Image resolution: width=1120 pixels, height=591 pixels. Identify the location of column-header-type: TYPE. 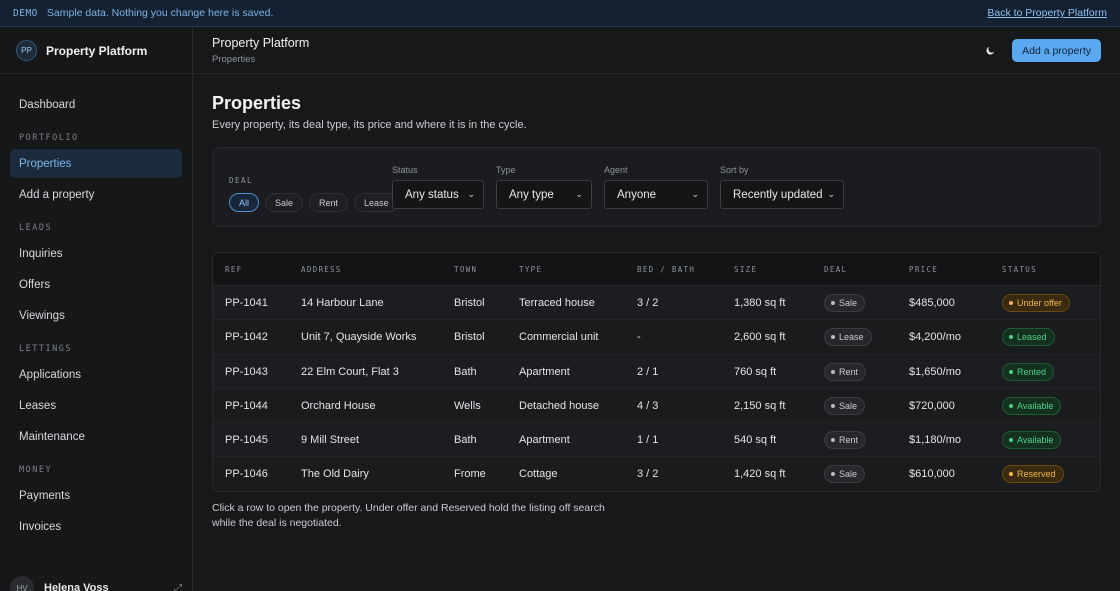
(530, 269).